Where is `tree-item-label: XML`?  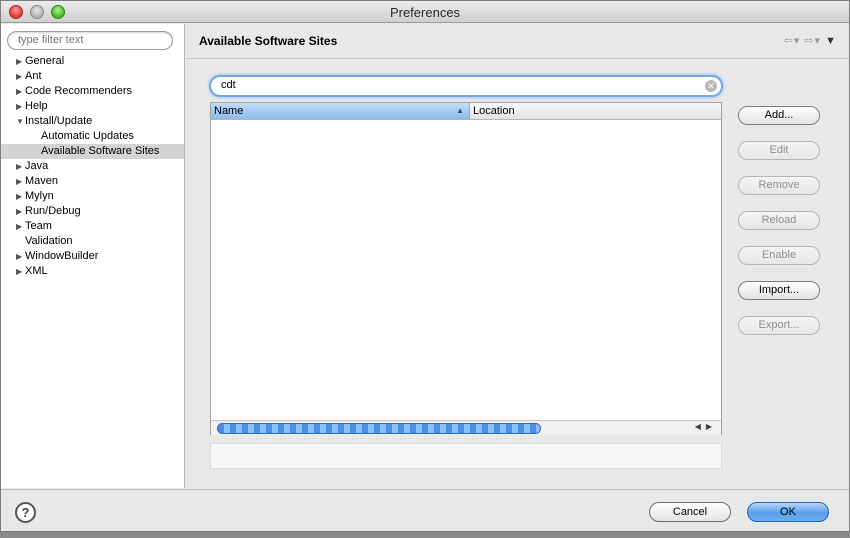
tree-item-label: XML is located at coordinates (36, 271).